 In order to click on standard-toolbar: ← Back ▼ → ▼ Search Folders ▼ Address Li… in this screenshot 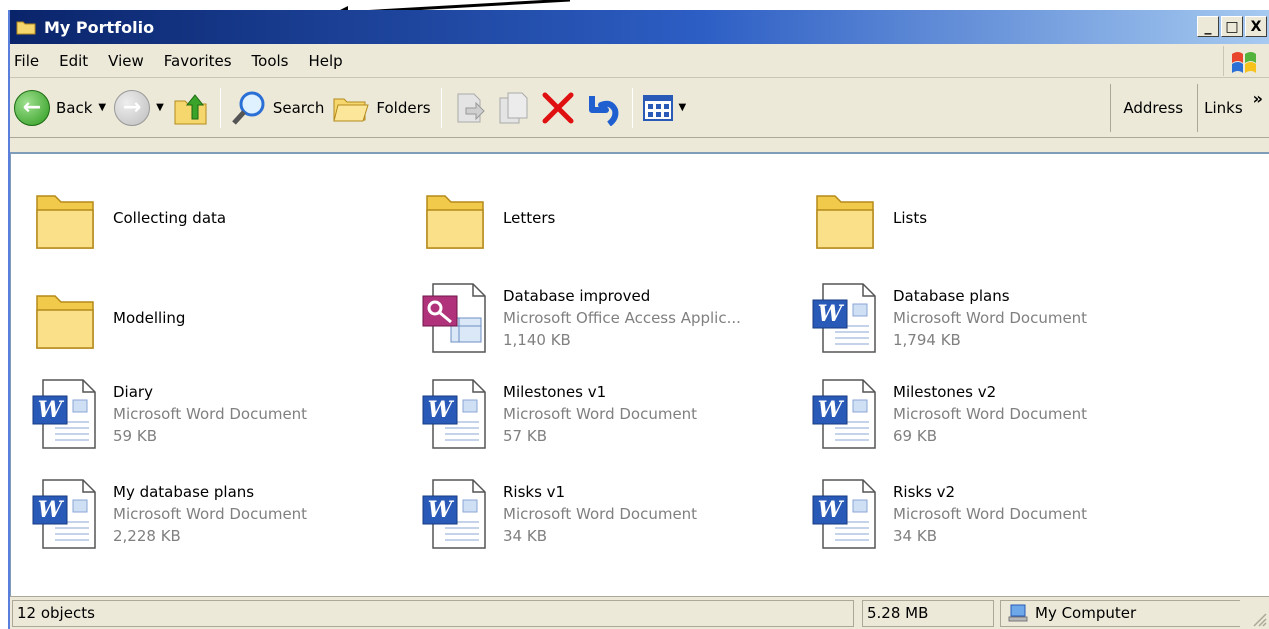, I will do `click(639, 108)`.